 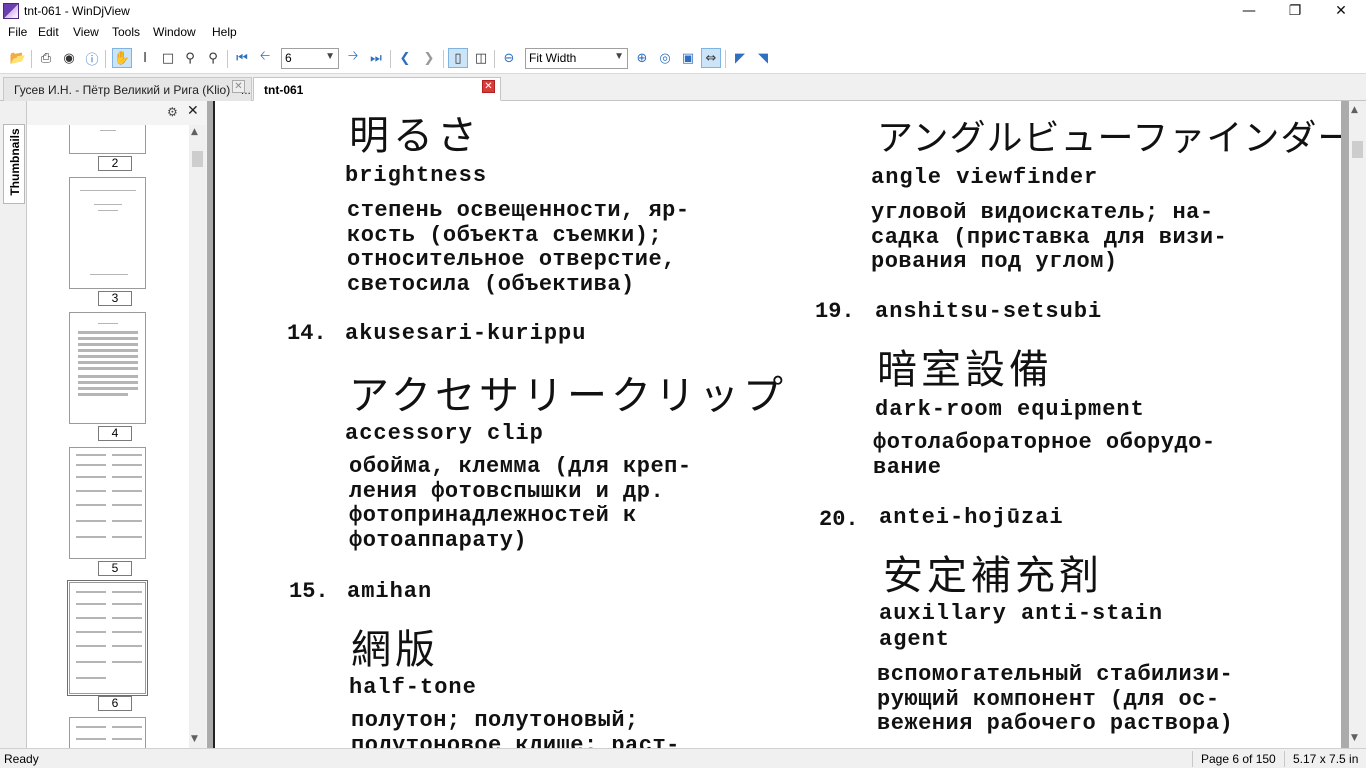 What do you see at coordinates (509, 58) in the screenshot?
I see `zoom-out-icon: ⊖` at bounding box center [509, 58].